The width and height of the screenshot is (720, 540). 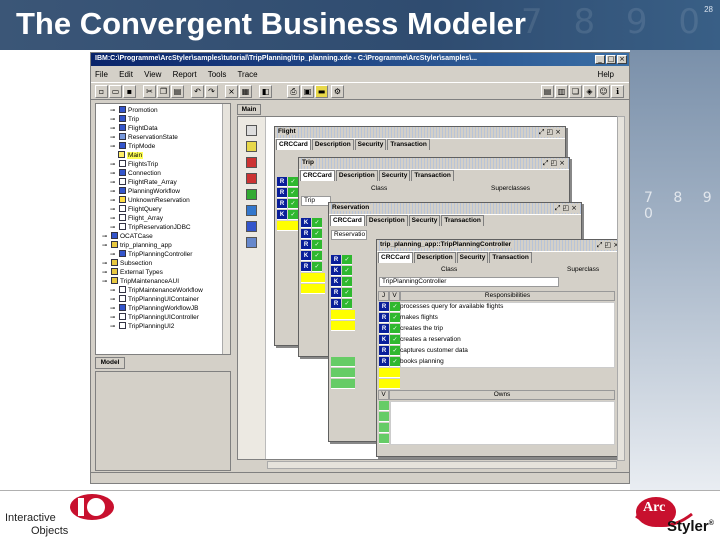 I want to click on tree-item: ⊸ Flight_Array, so click(x=136, y=218).